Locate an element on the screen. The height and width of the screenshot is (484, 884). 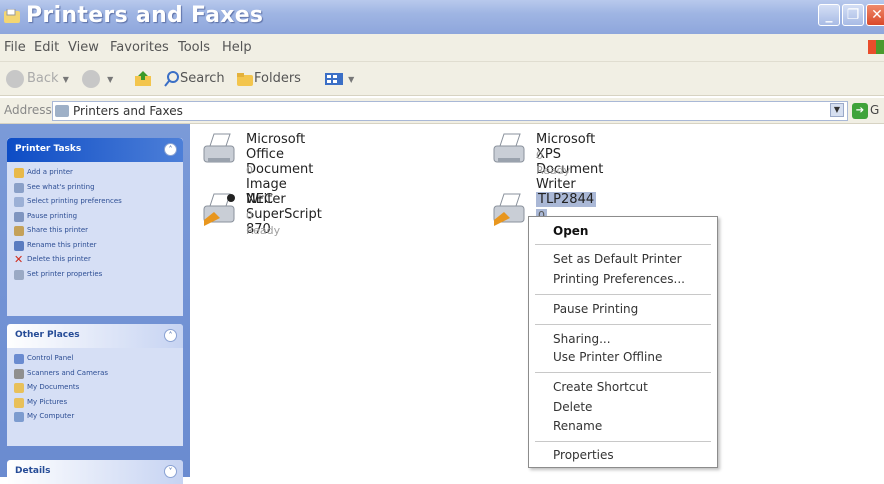
menu-use-printer-offline: Use Printer Offline is located at coordinates (607, 357).